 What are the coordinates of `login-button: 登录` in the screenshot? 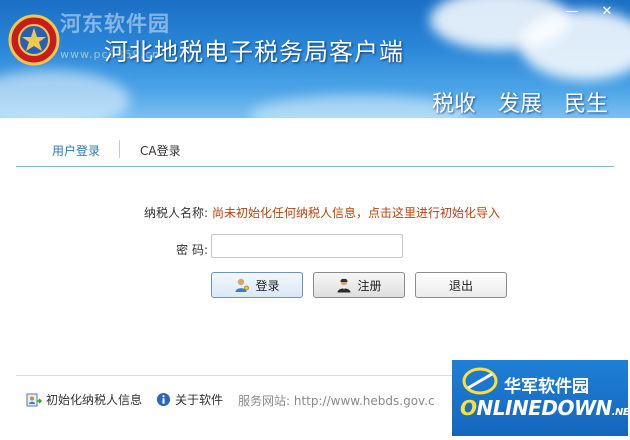 It's located at (257, 285).